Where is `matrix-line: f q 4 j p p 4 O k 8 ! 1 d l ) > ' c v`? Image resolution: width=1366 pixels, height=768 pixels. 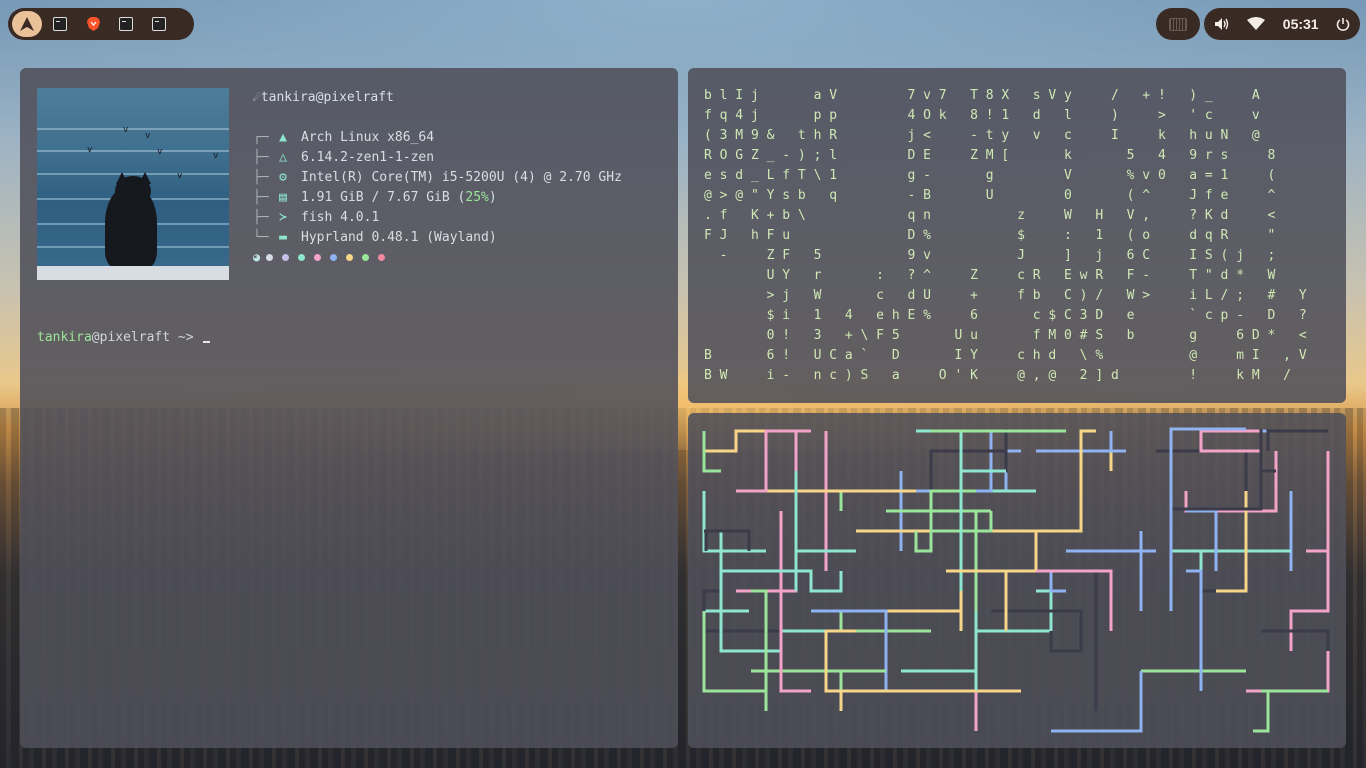
matrix-line: f q 4 j p p 4 O k 8 ! 1 d l ) > ' c v is located at coordinates (982, 115).